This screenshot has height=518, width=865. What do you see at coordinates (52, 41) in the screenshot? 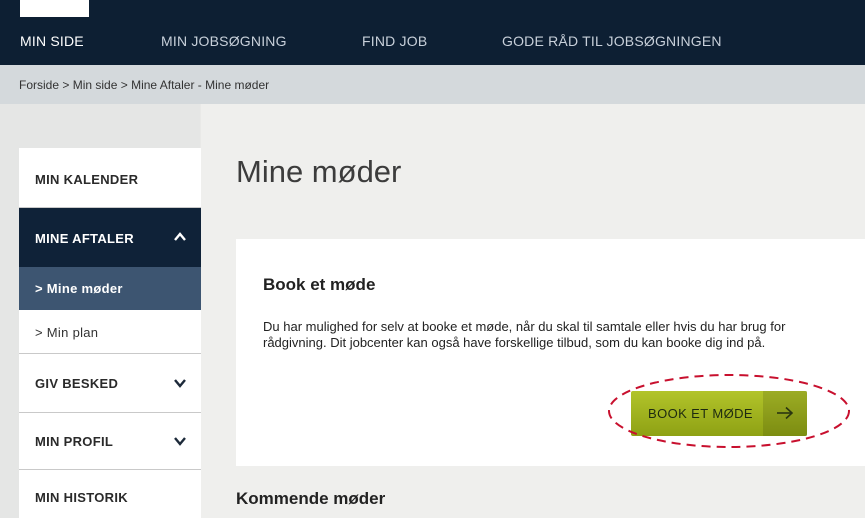
I see `nav-min-side: MIN SIDE` at bounding box center [52, 41].